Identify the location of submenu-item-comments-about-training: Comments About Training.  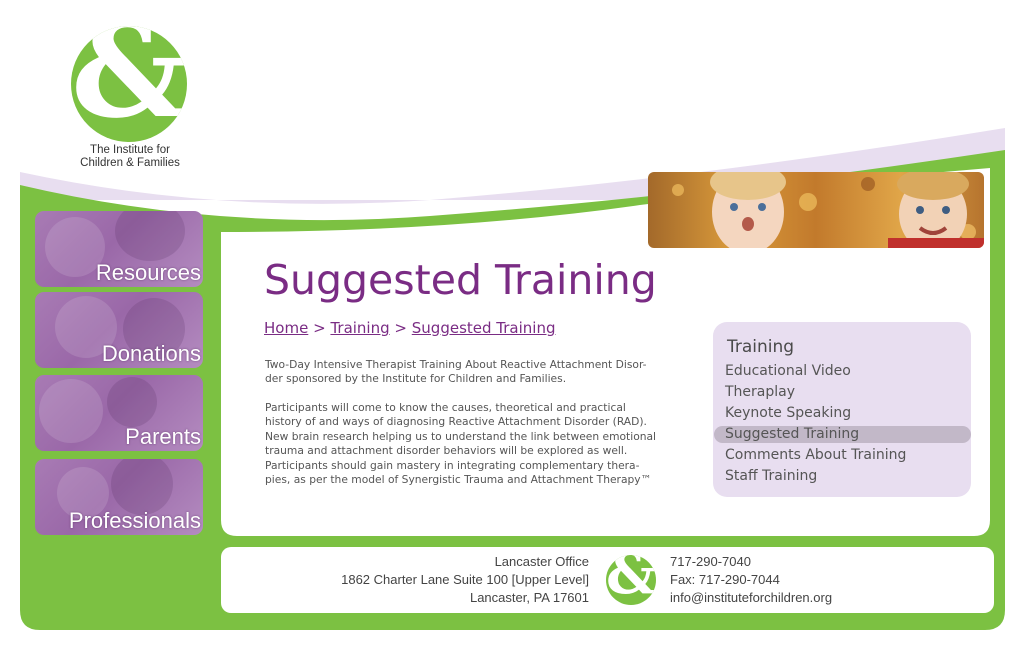
(815, 455).